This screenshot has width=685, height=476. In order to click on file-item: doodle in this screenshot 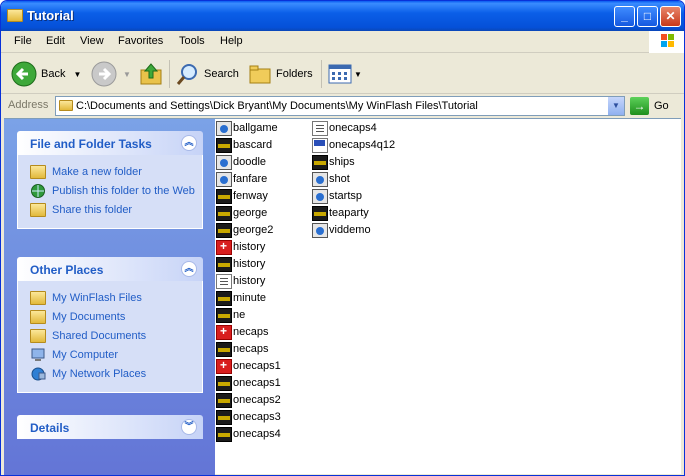, I will do `click(241, 162)`.